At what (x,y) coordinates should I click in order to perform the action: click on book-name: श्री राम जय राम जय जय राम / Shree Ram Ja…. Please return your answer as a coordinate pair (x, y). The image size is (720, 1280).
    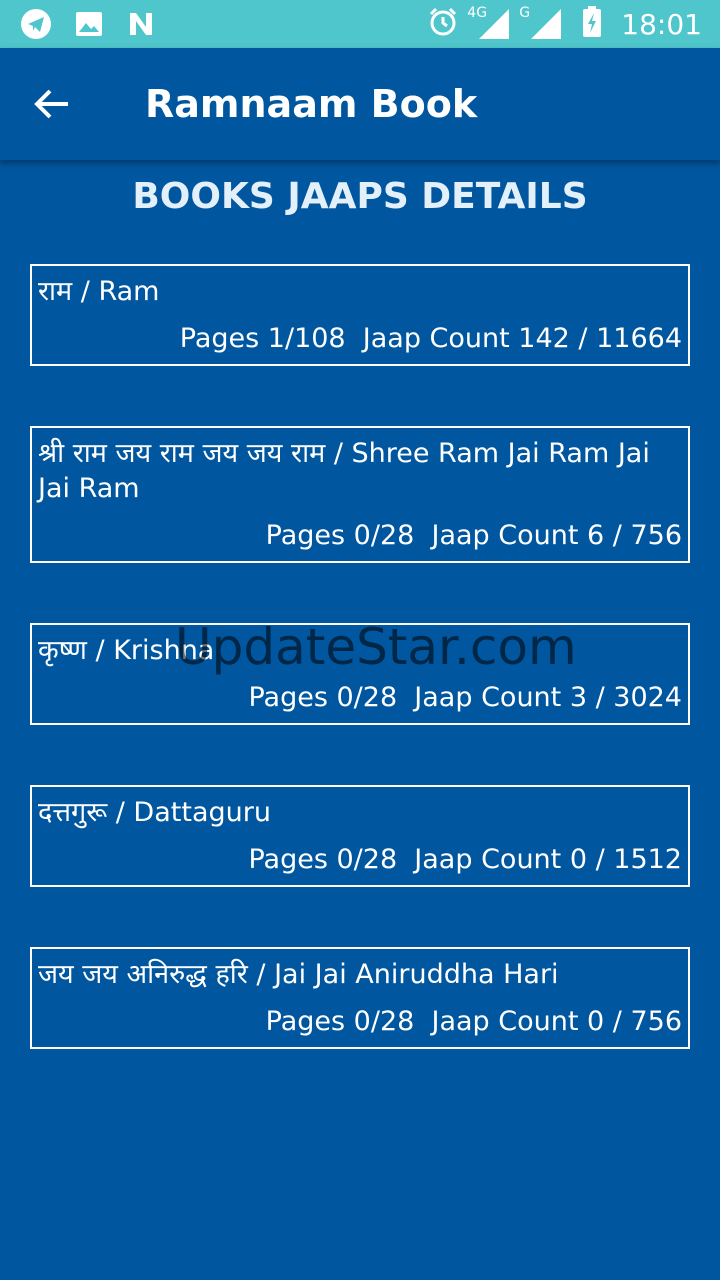
    Looking at the image, I should click on (344, 471).